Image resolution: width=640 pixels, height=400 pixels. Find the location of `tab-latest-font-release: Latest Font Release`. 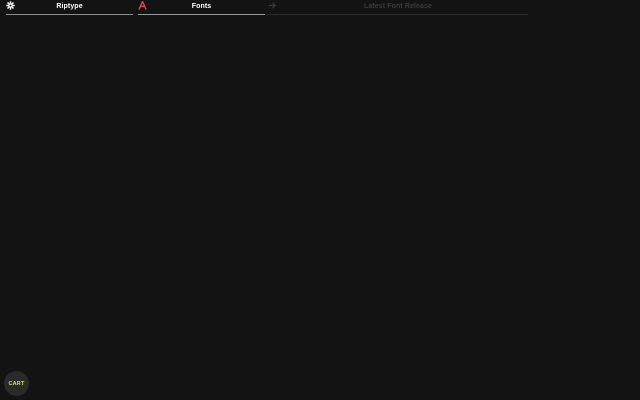

tab-latest-font-release: Latest Font Release is located at coordinates (398, 7).